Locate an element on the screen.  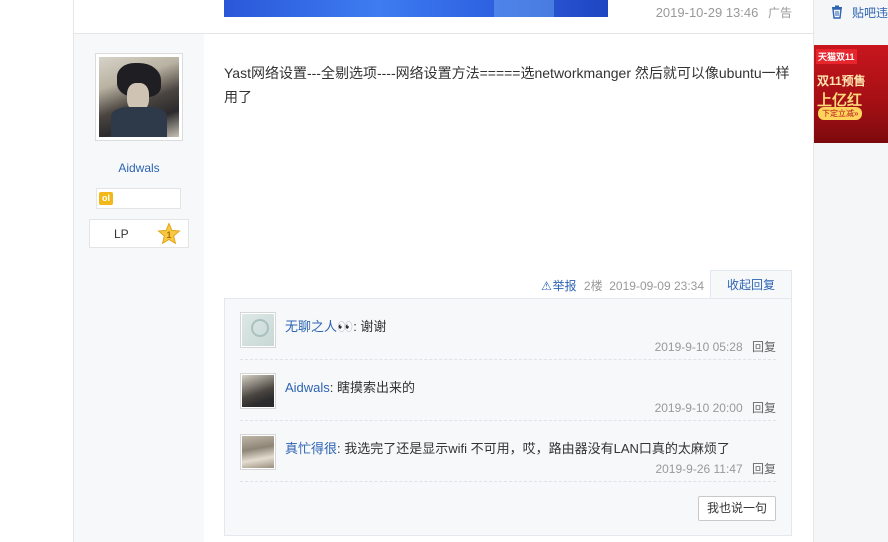
reply-text: 瞎摸索出来的 is located at coordinates (376, 387).